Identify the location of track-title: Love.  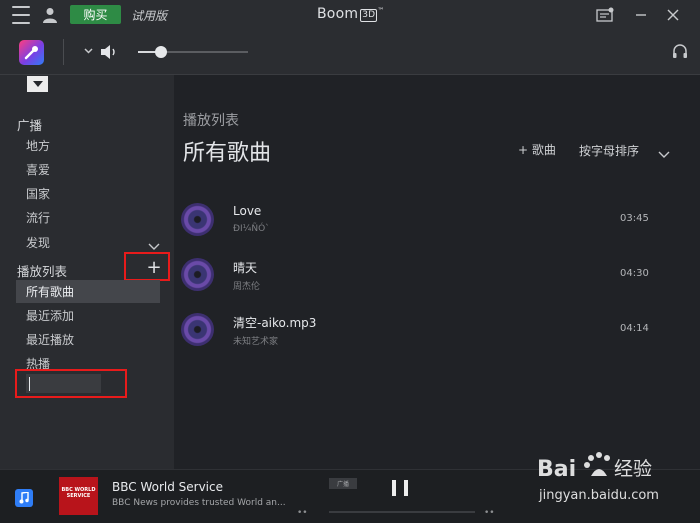
(247, 211).